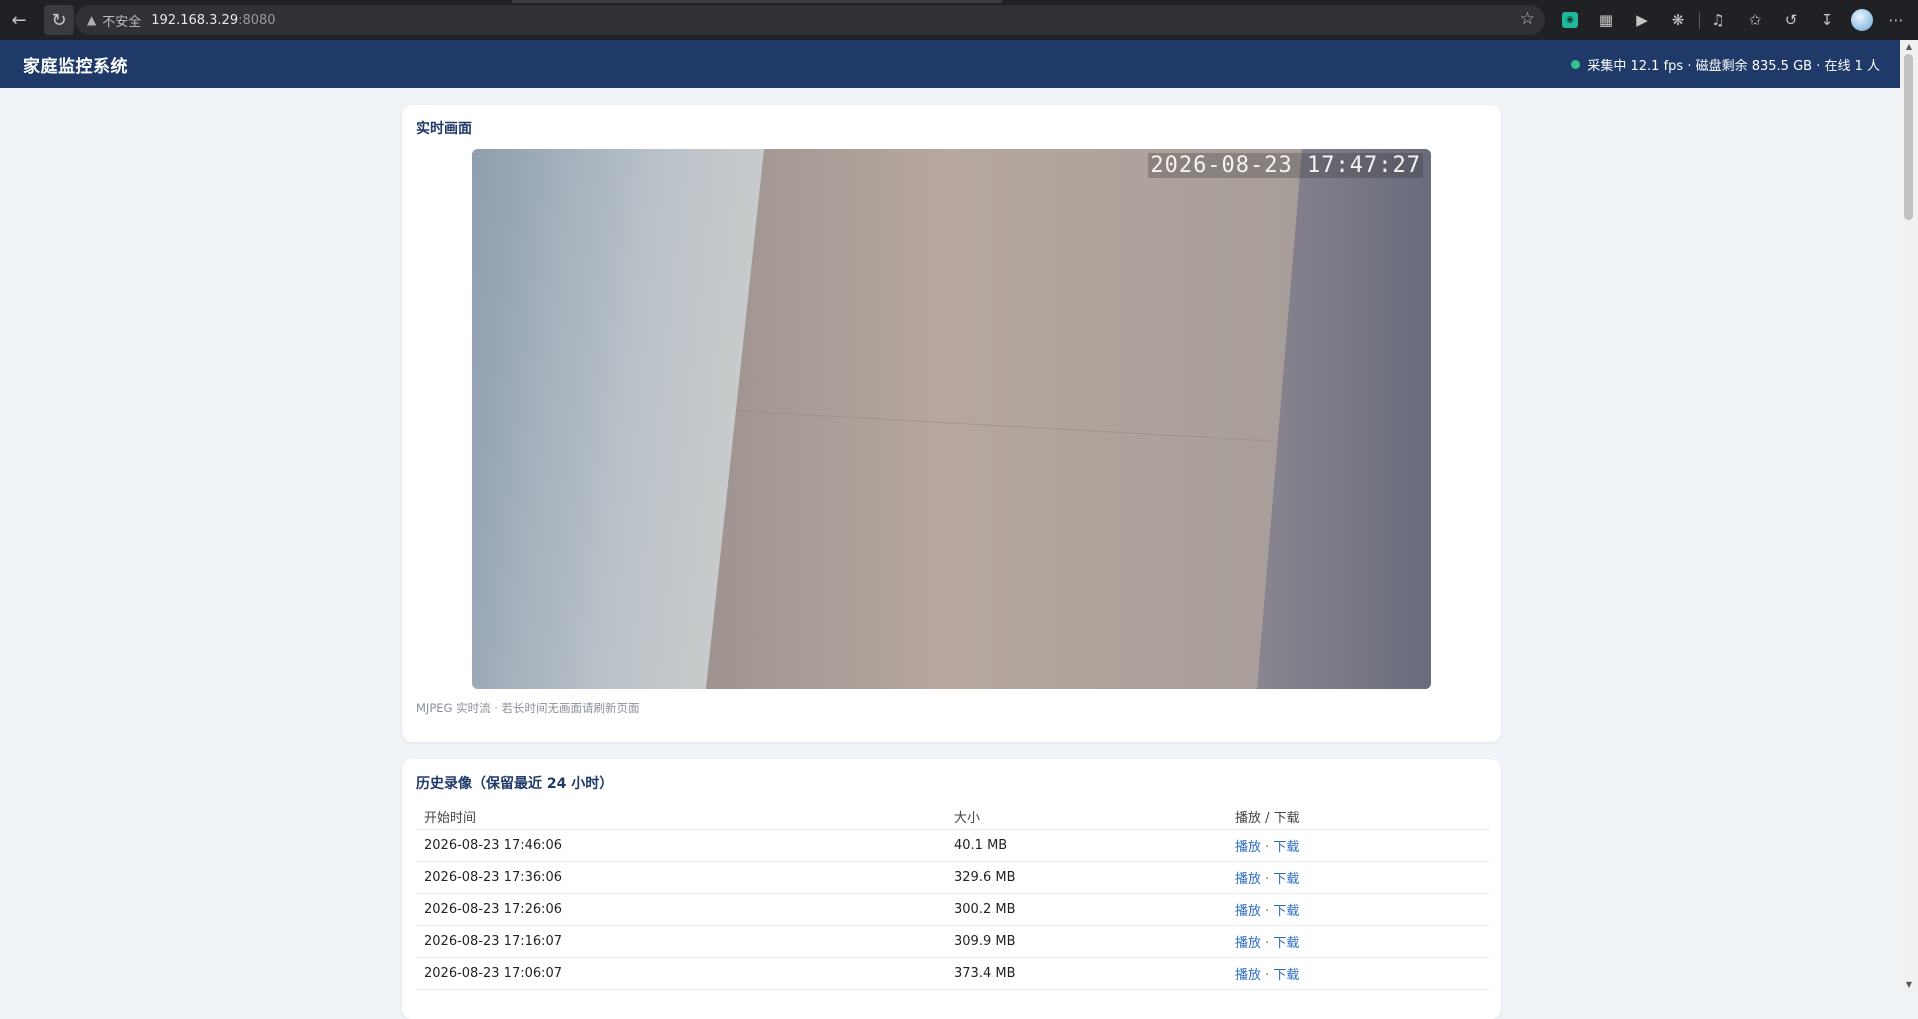 This screenshot has height=1019, width=1918. I want to click on row-size: 329.6 MB, so click(1086, 877).